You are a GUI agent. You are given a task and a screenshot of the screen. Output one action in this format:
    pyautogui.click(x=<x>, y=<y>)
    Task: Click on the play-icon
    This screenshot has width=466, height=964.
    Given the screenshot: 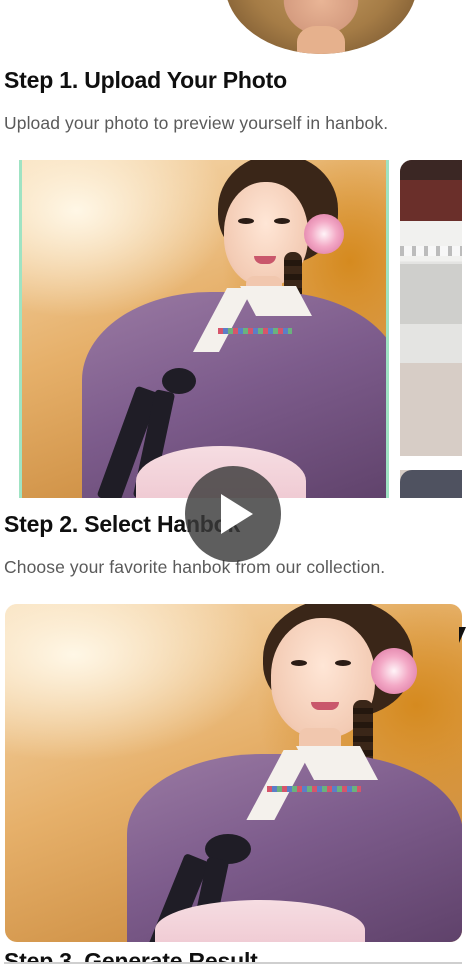 What is the action you would take?
    pyautogui.click(x=237, y=514)
    